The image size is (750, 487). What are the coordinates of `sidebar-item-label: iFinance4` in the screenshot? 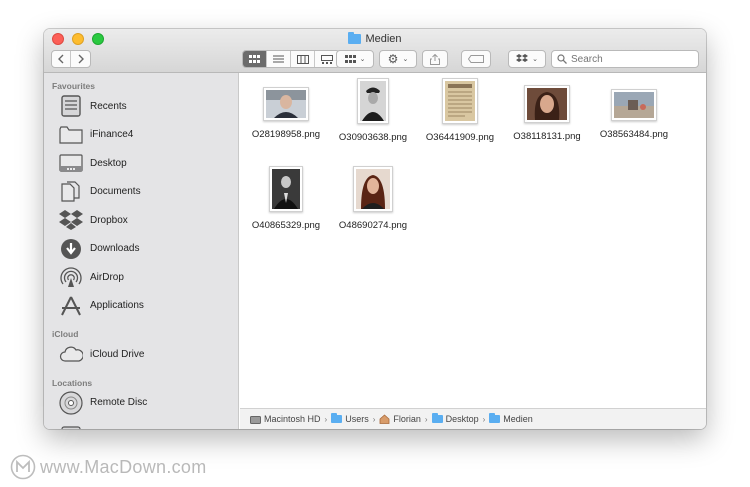 It's located at (112, 135).